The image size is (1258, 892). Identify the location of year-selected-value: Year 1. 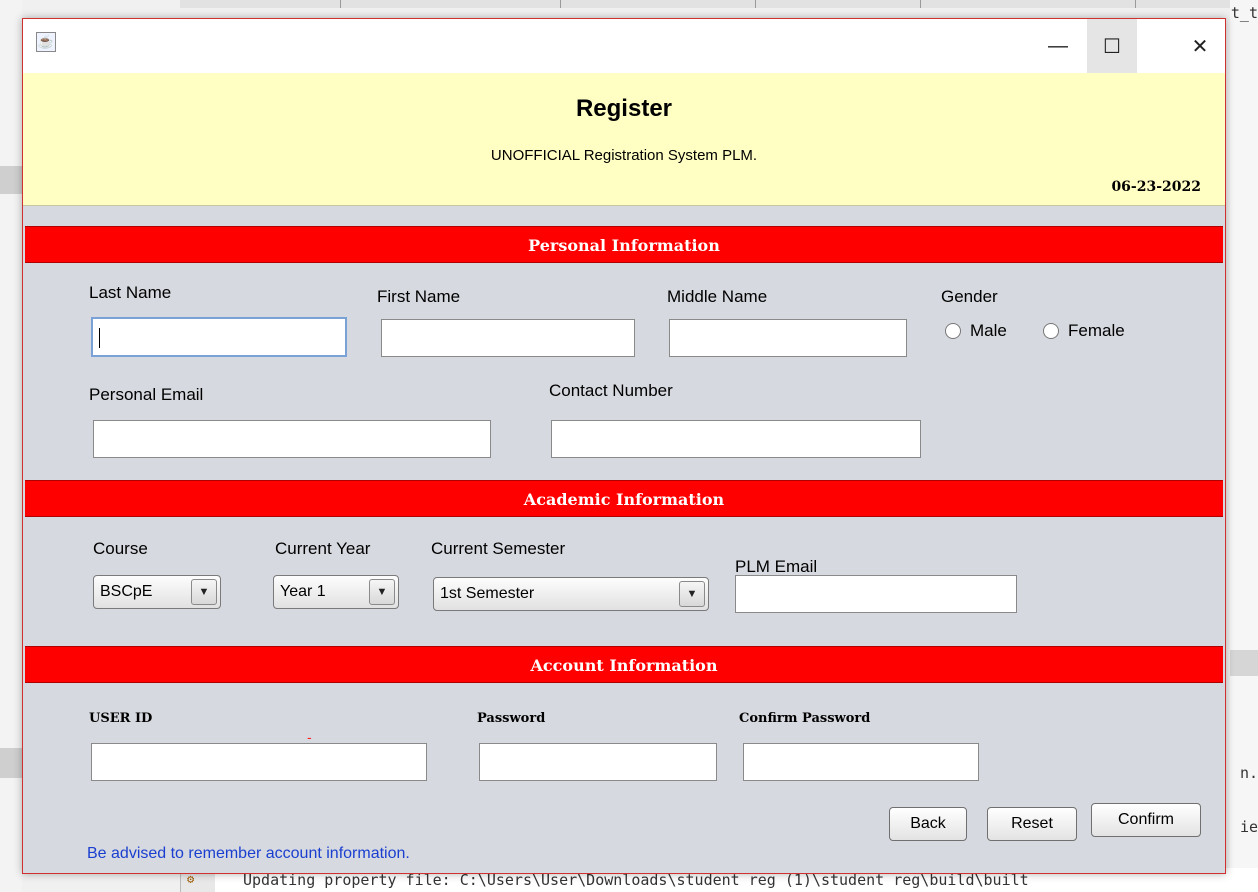
(303, 591).